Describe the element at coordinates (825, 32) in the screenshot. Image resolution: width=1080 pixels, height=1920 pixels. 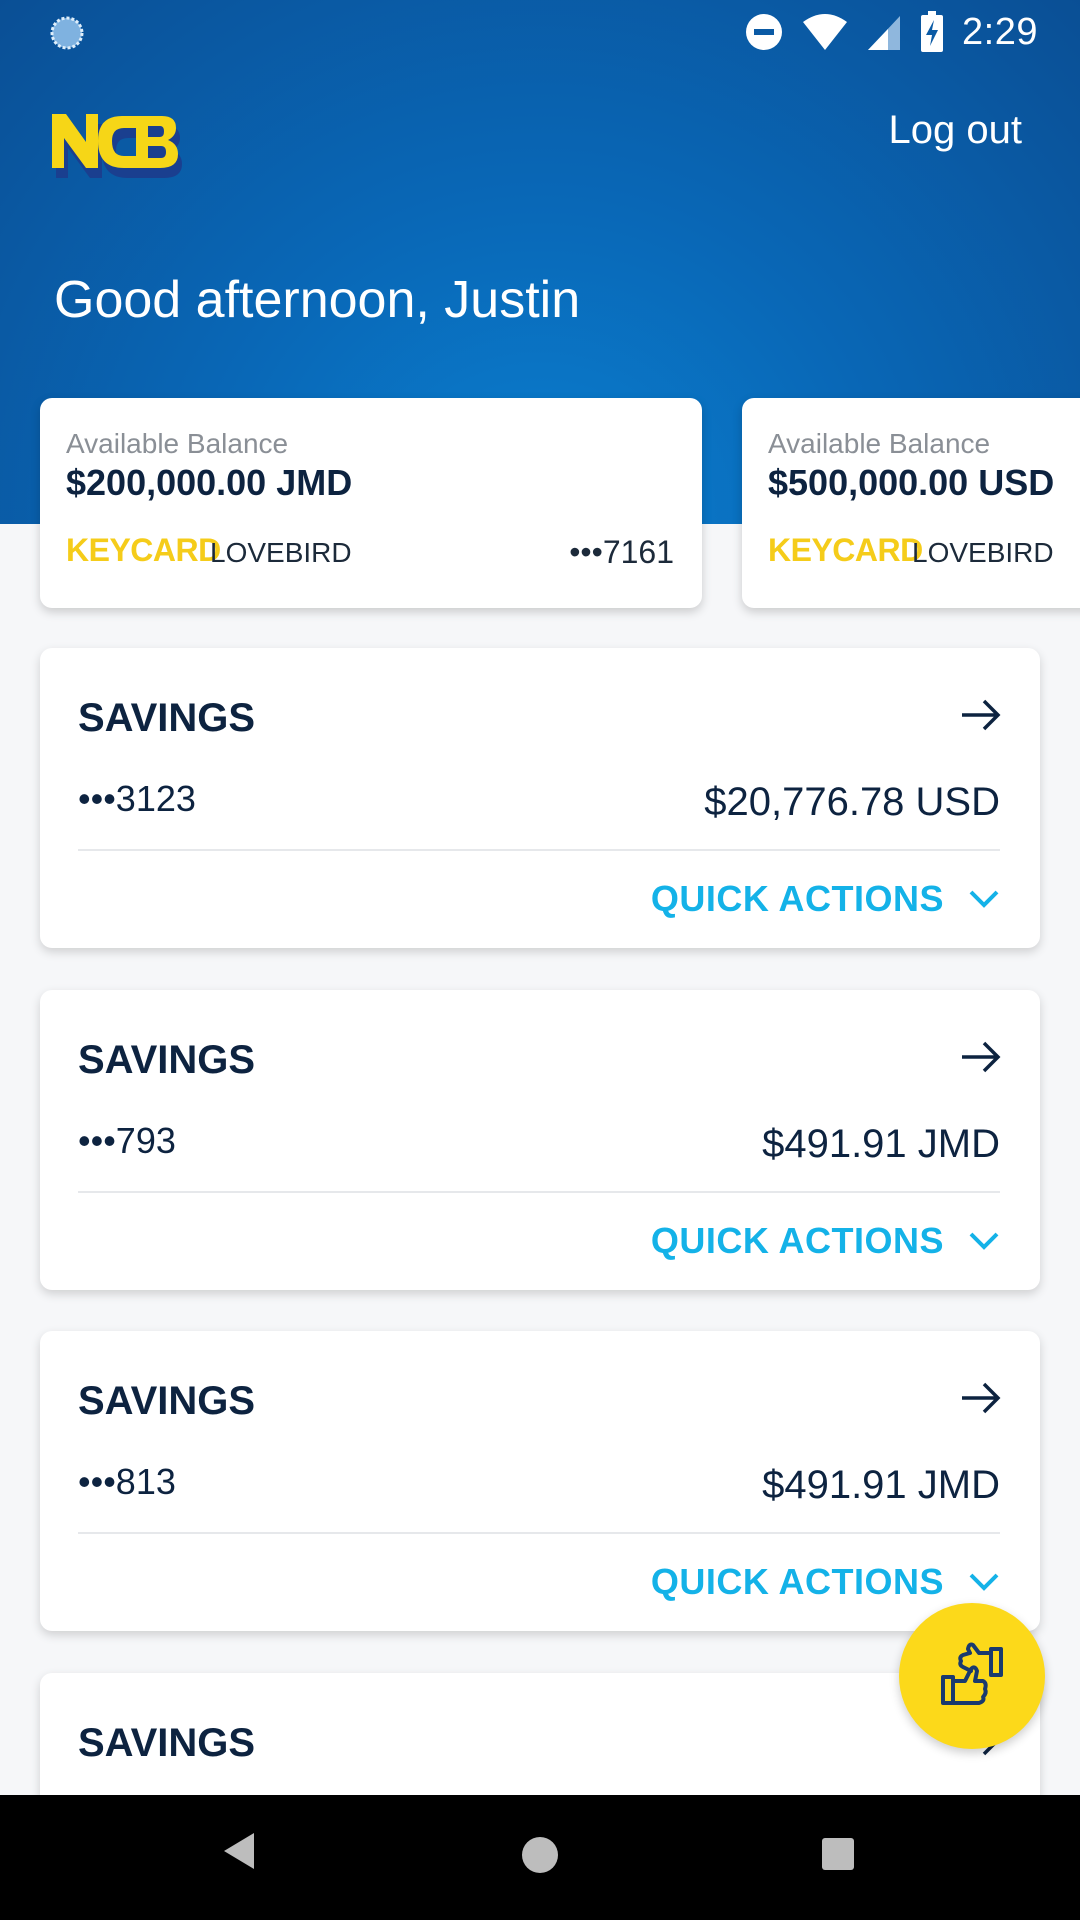
I see `wifi-icon` at that location.